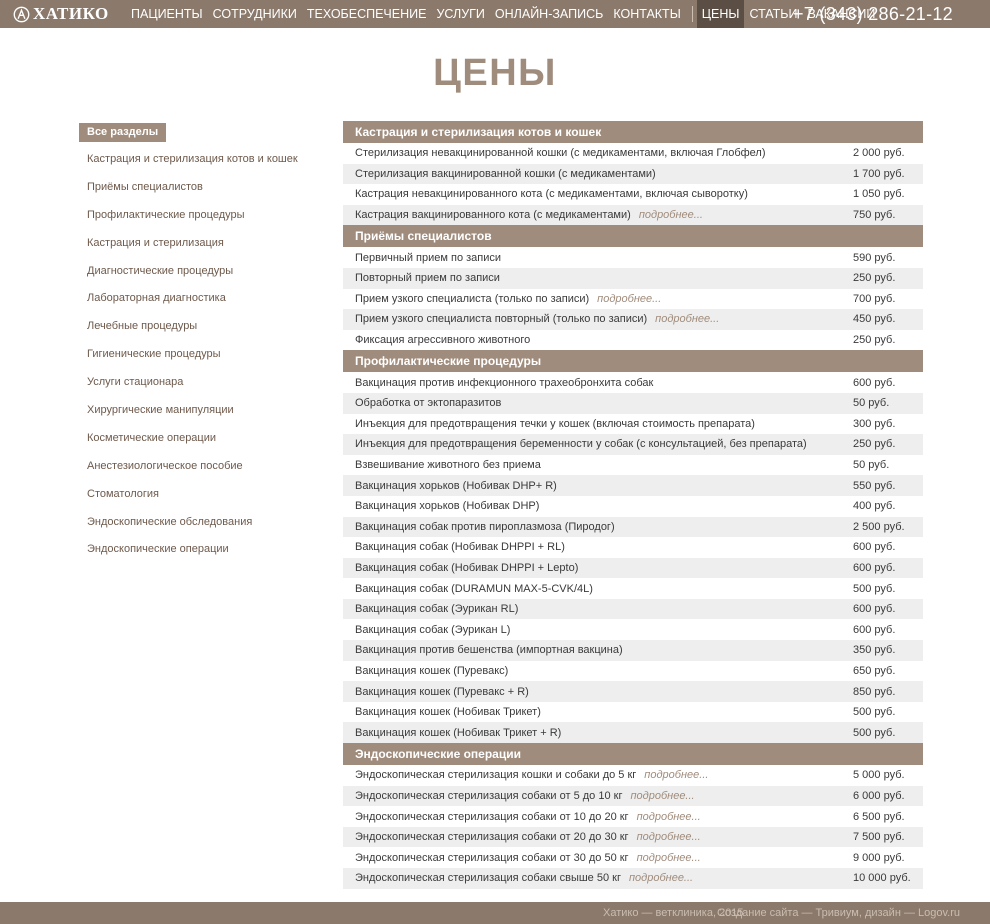  Describe the element at coordinates (367, 14) in the screenshot. I see `nav-item: Техобеспечение` at that location.